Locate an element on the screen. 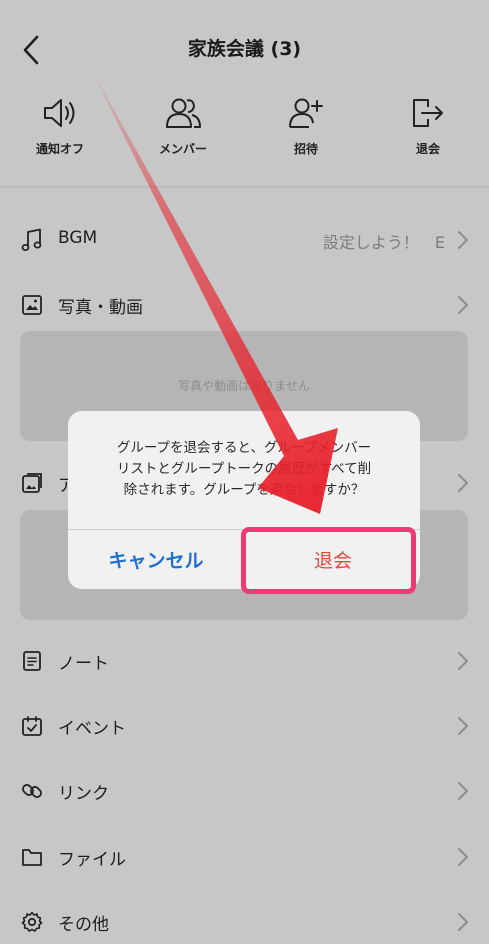 This screenshot has width=489, height=944. folder-icon is located at coordinates (32, 857).